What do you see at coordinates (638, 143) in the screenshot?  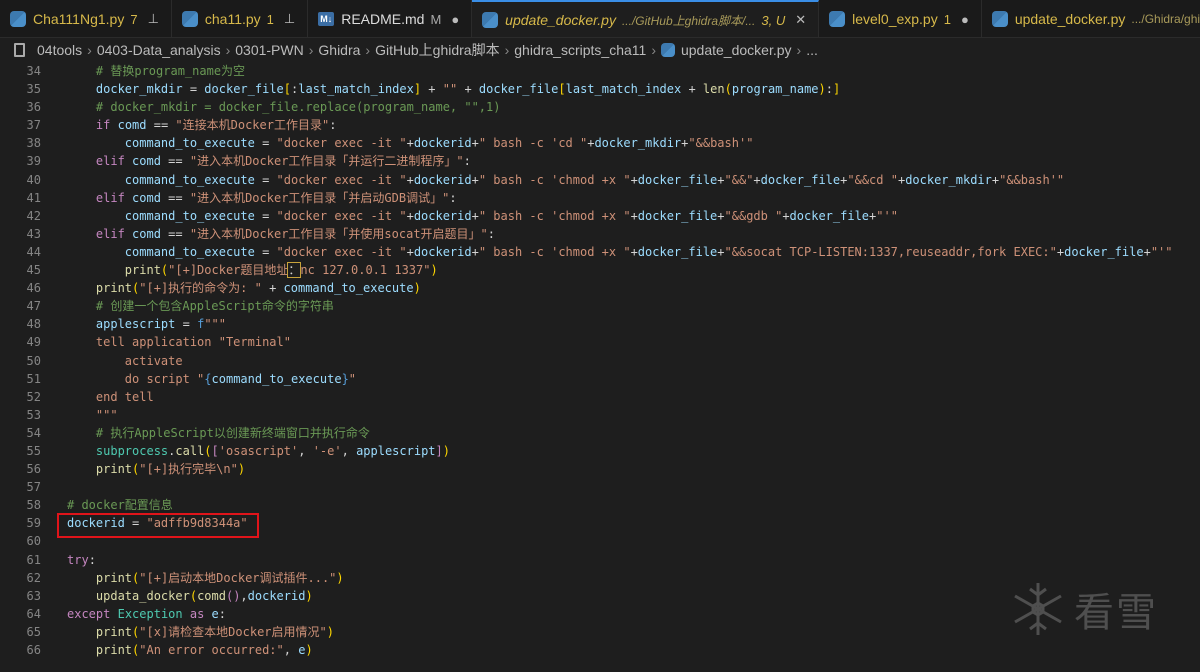 I see `code-token: docker_mkdir` at bounding box center [638, 143].